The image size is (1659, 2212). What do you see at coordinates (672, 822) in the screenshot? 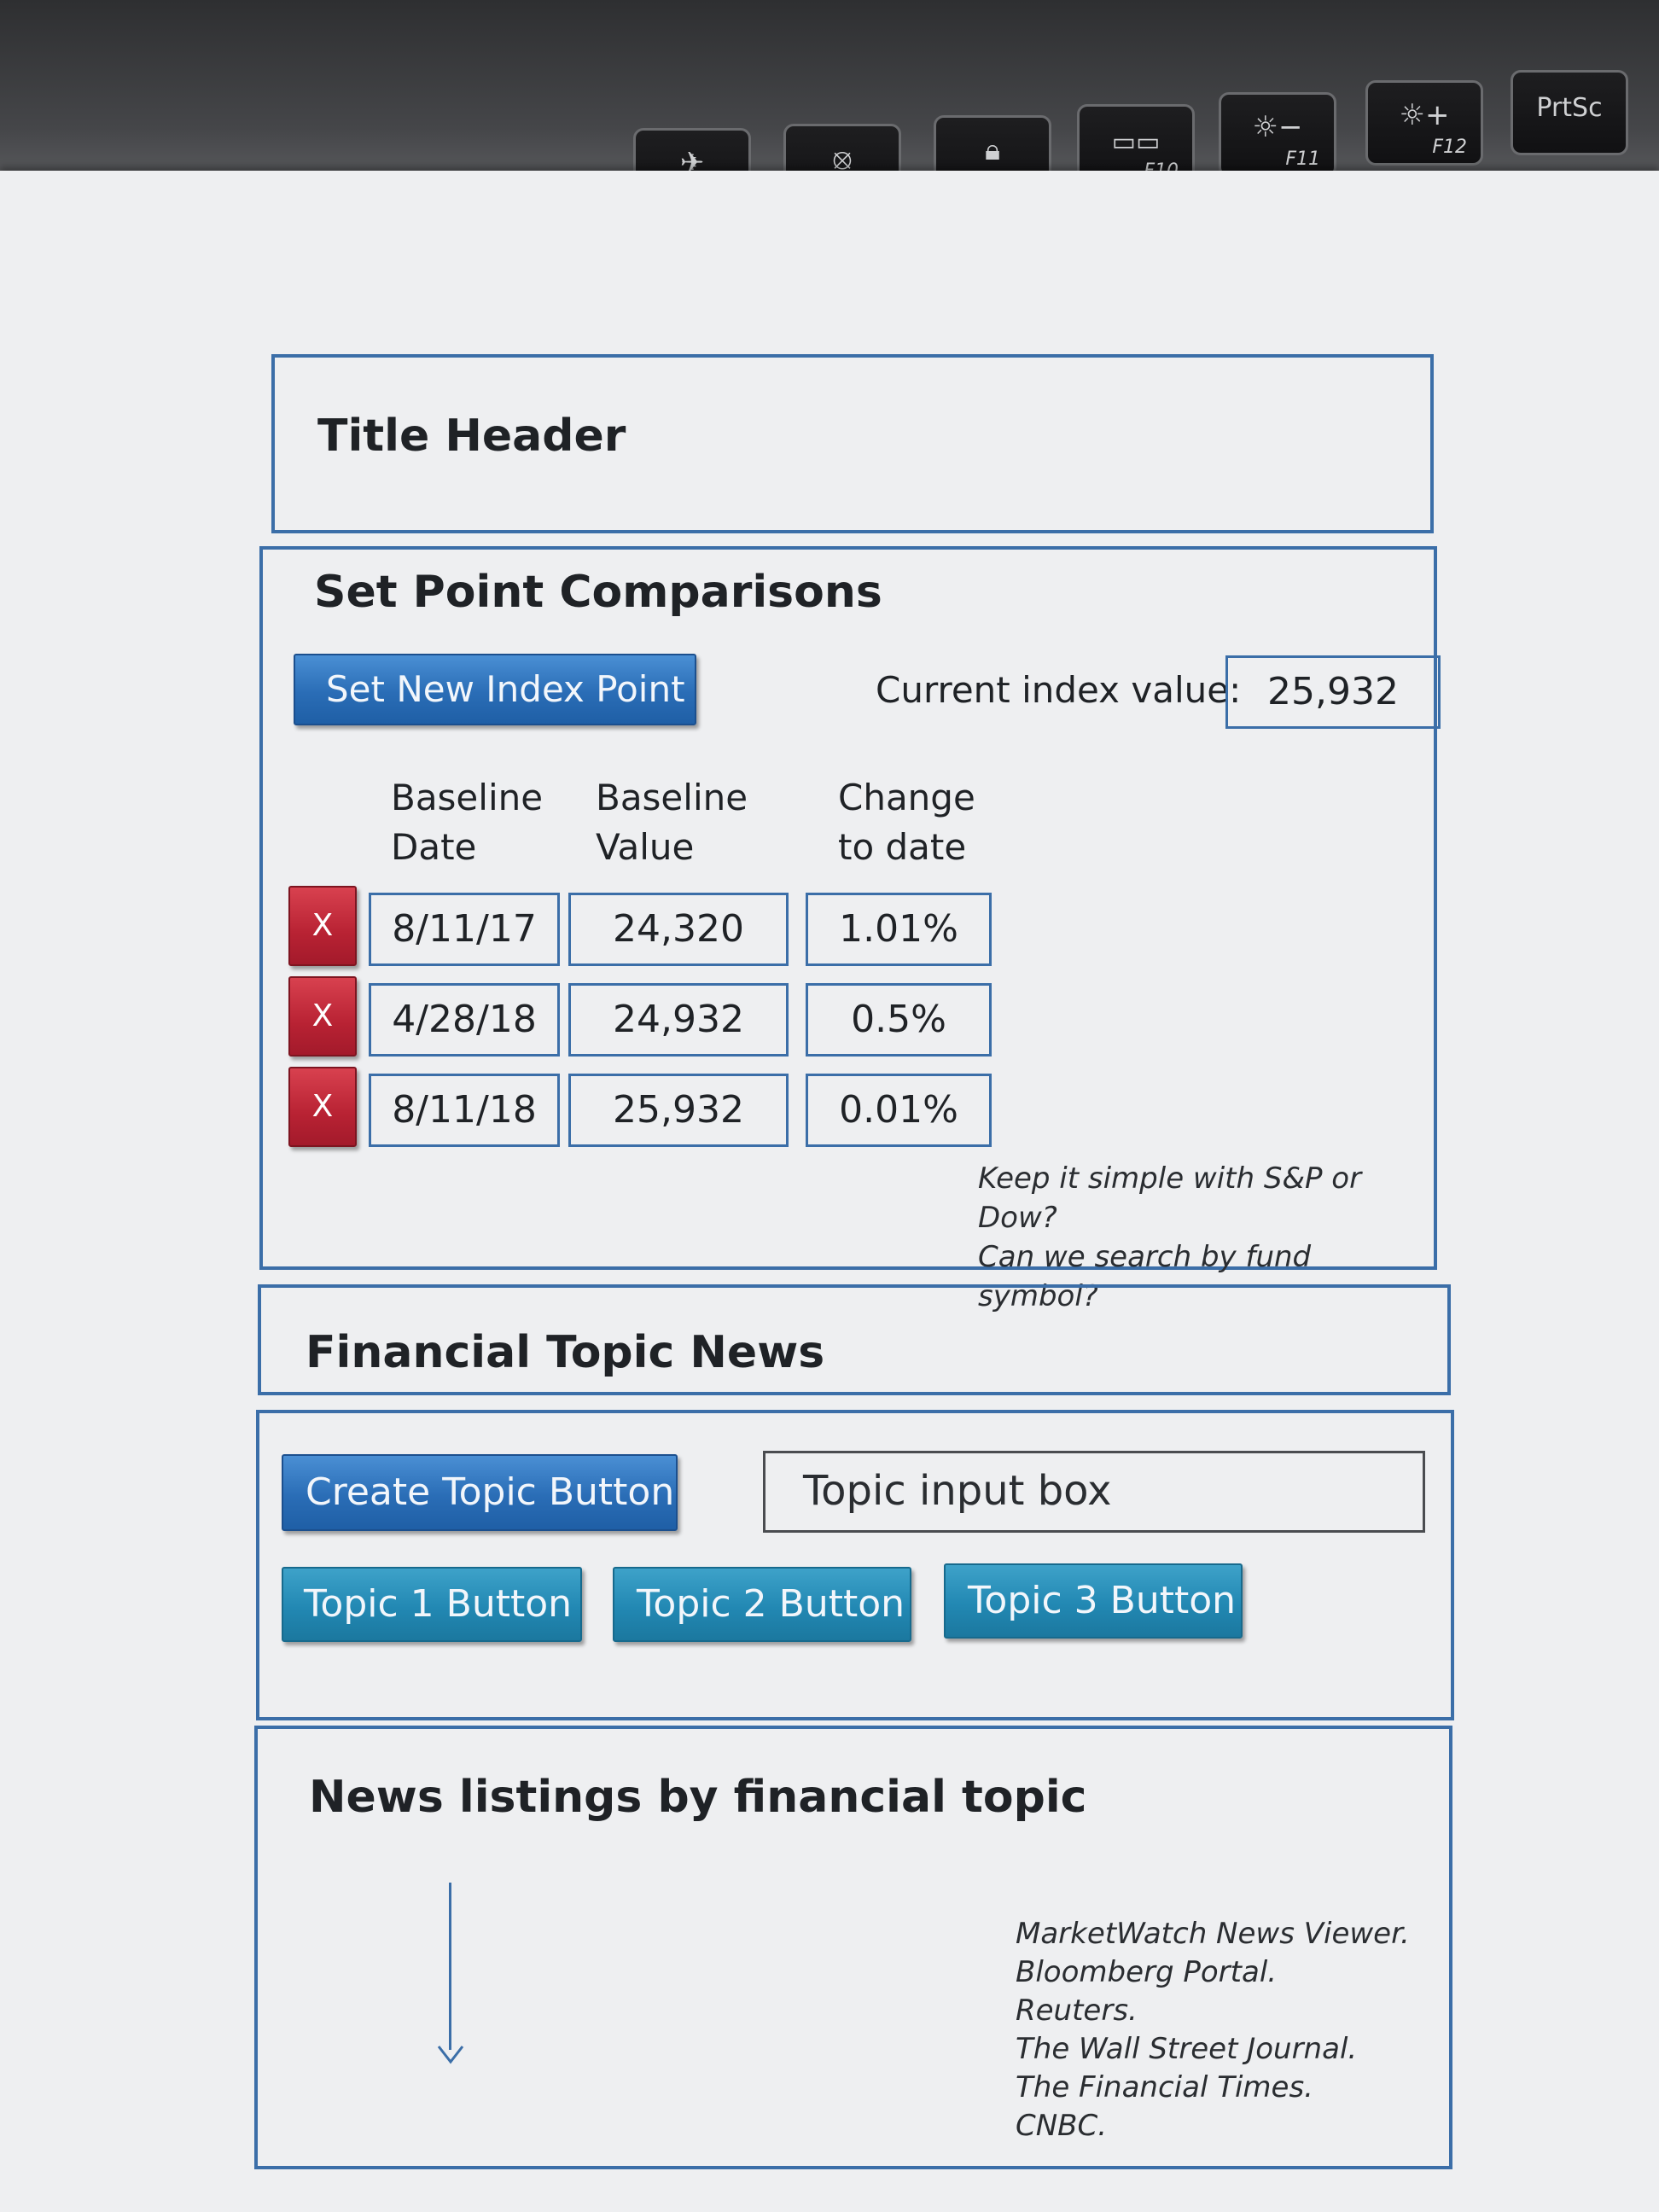
I see `column-header-baseline-value: Baseline Value` at bounding box center [672, 822].